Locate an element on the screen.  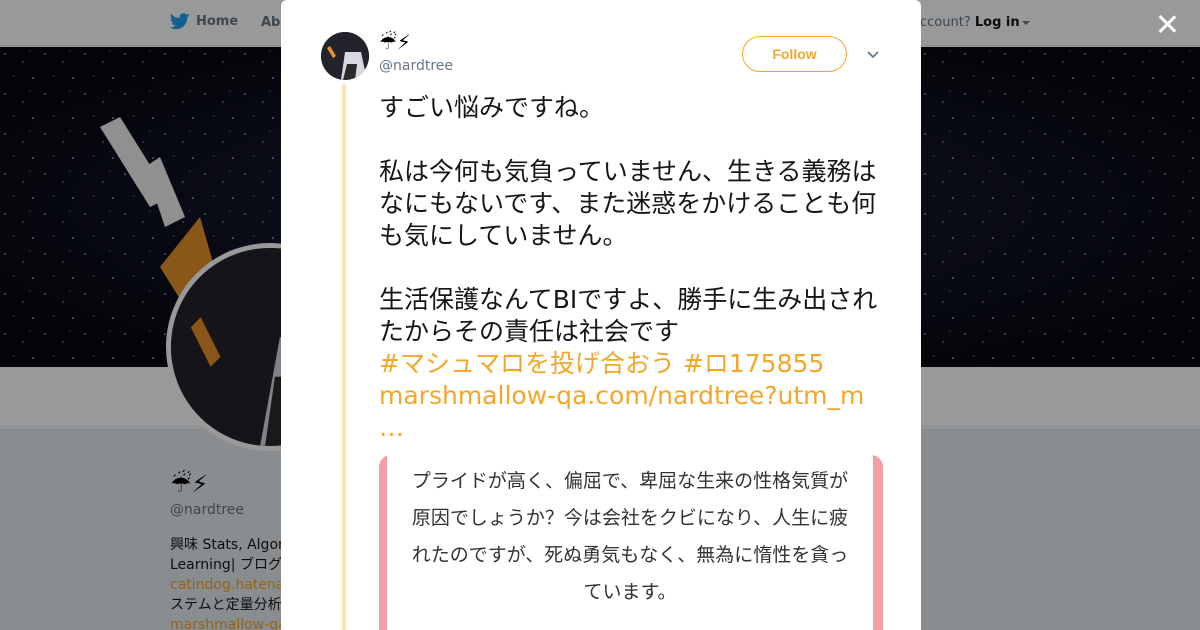
follow-button: Follow is located at coordinates (794, 54).